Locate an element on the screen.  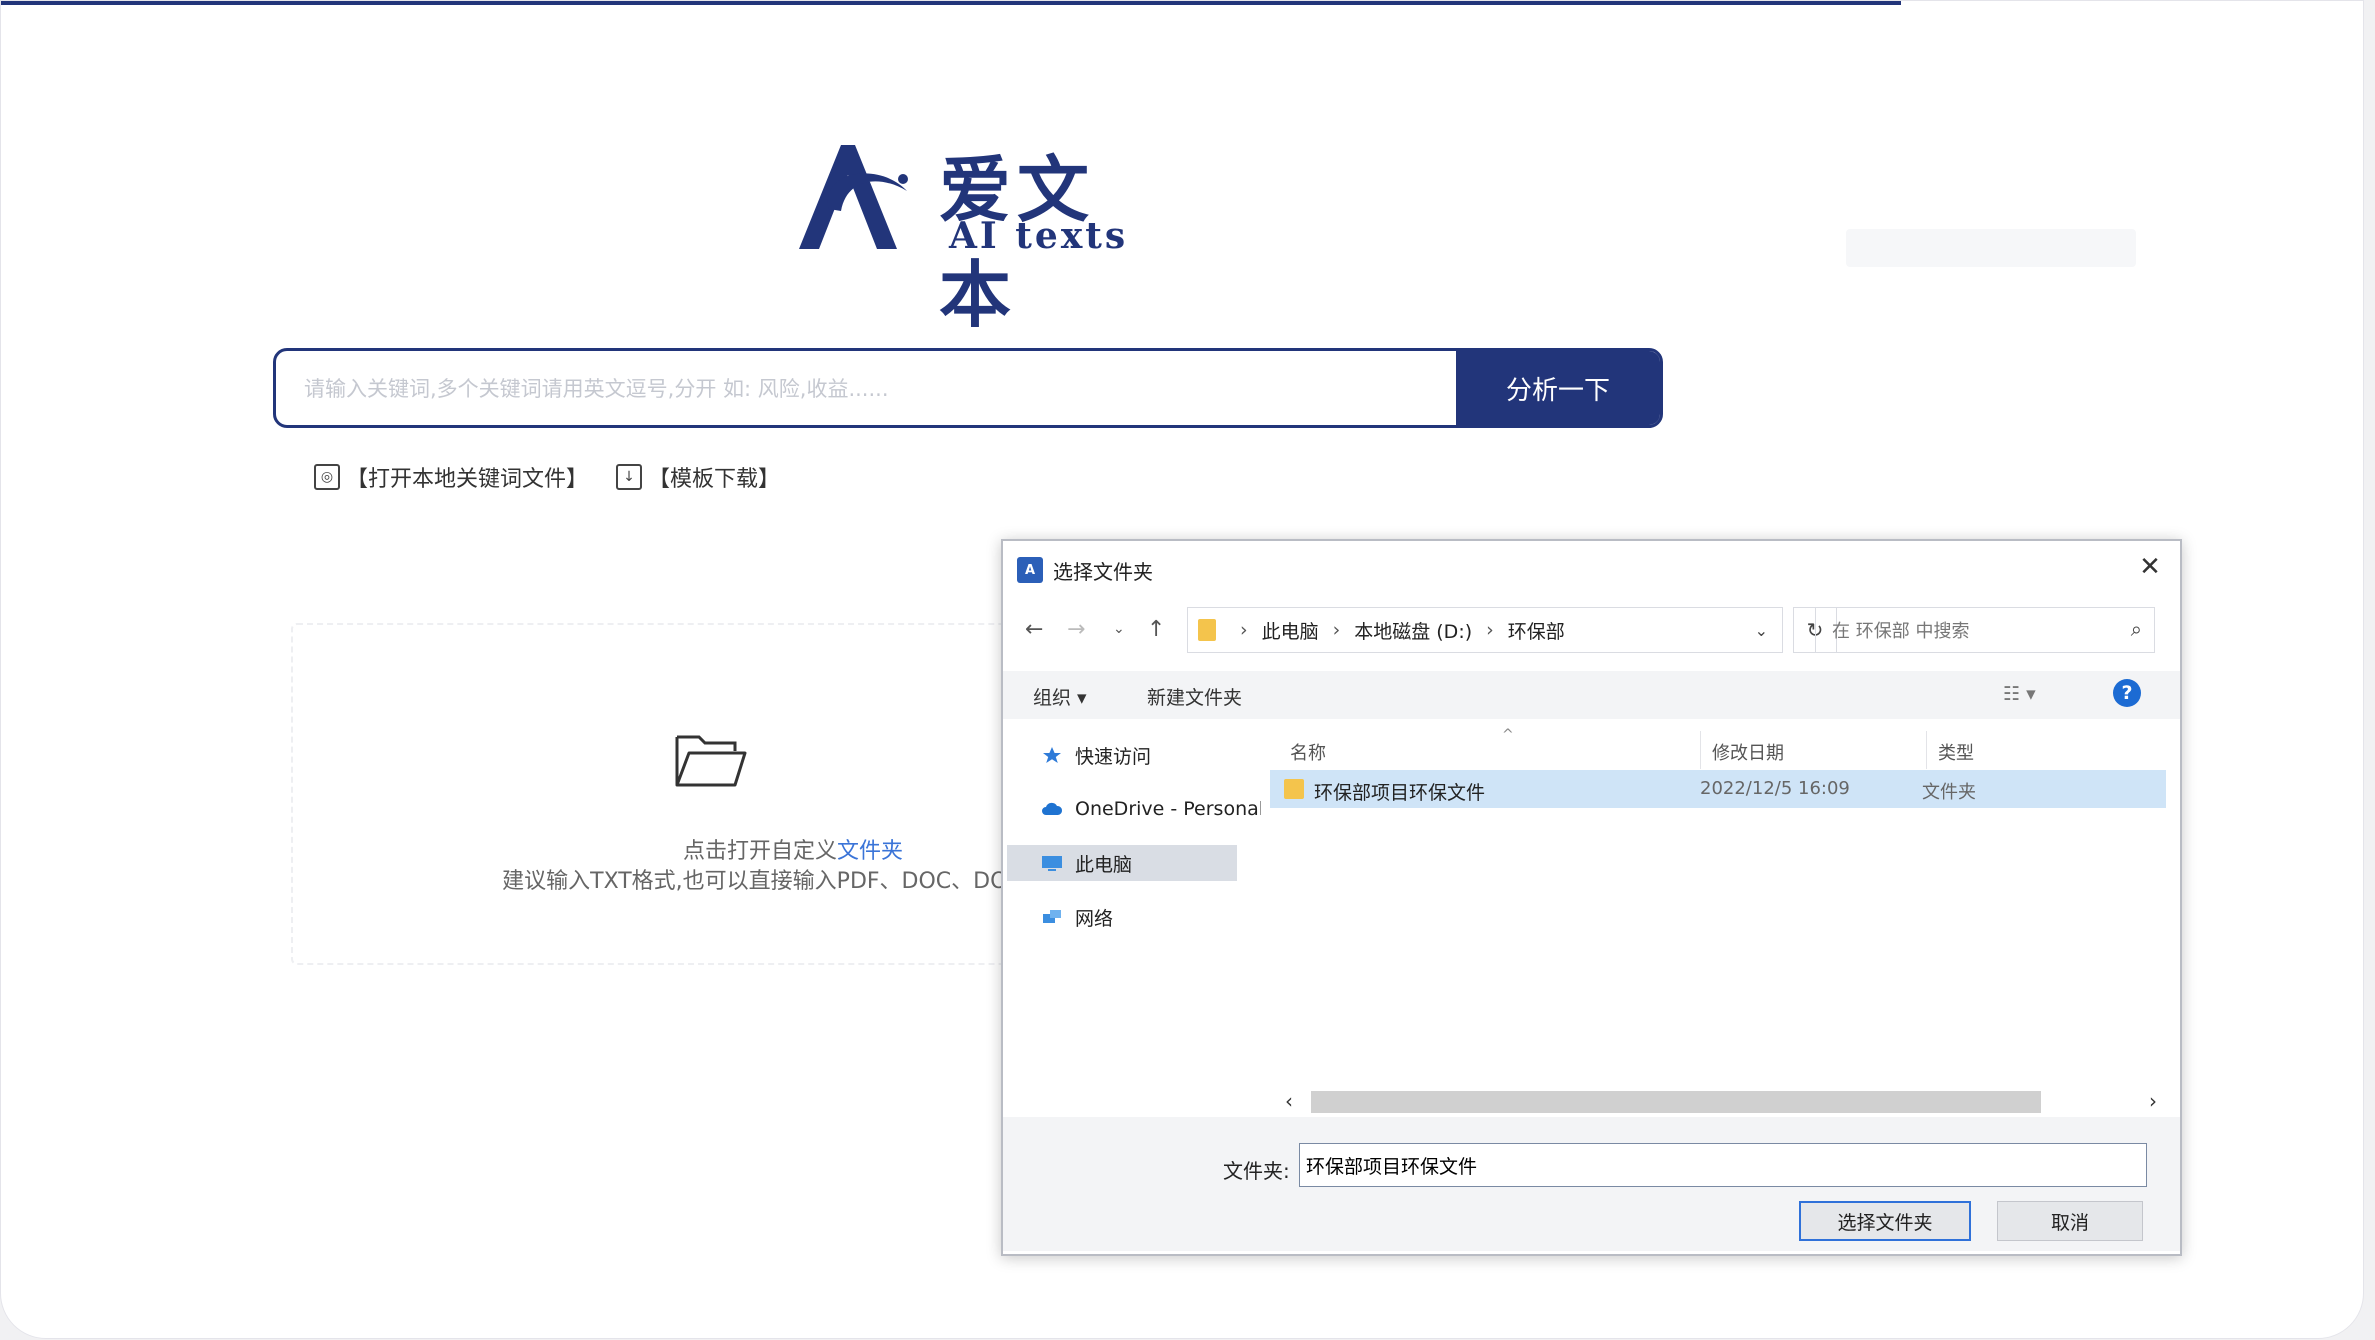
folder-open-icon is located at coordinates (711, 761).